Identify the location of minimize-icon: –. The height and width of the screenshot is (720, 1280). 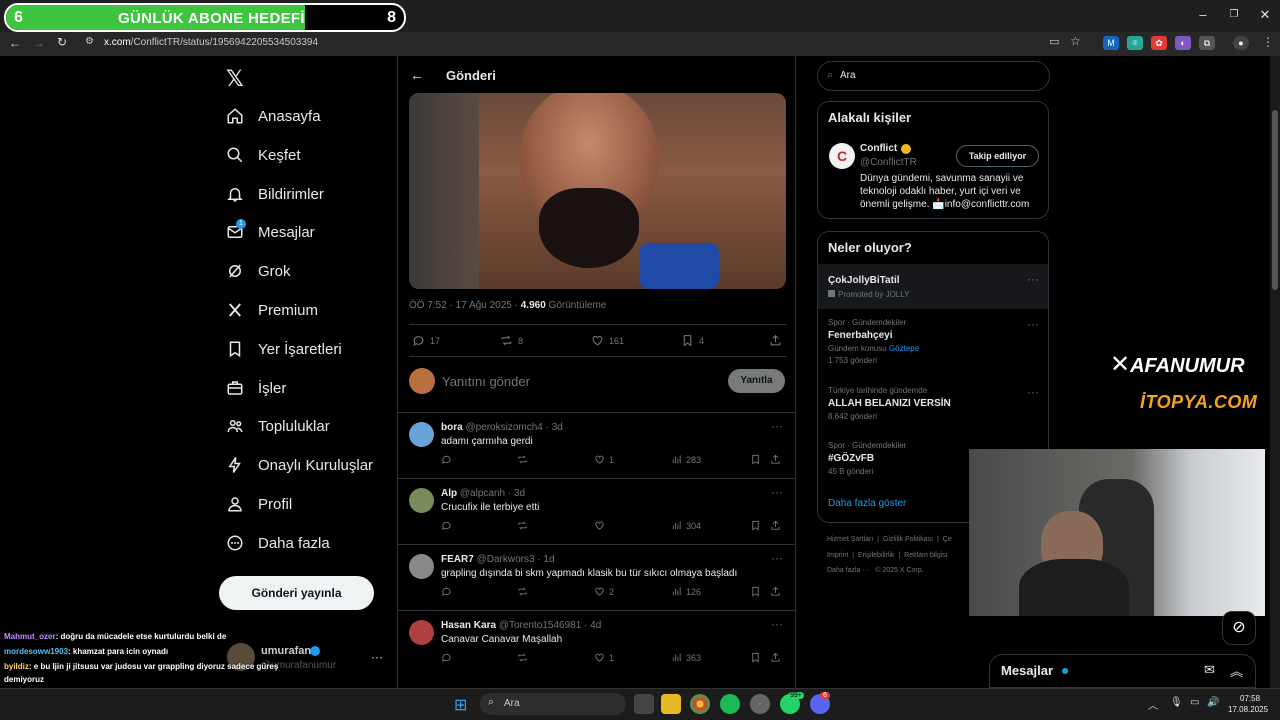
(1203, 15).